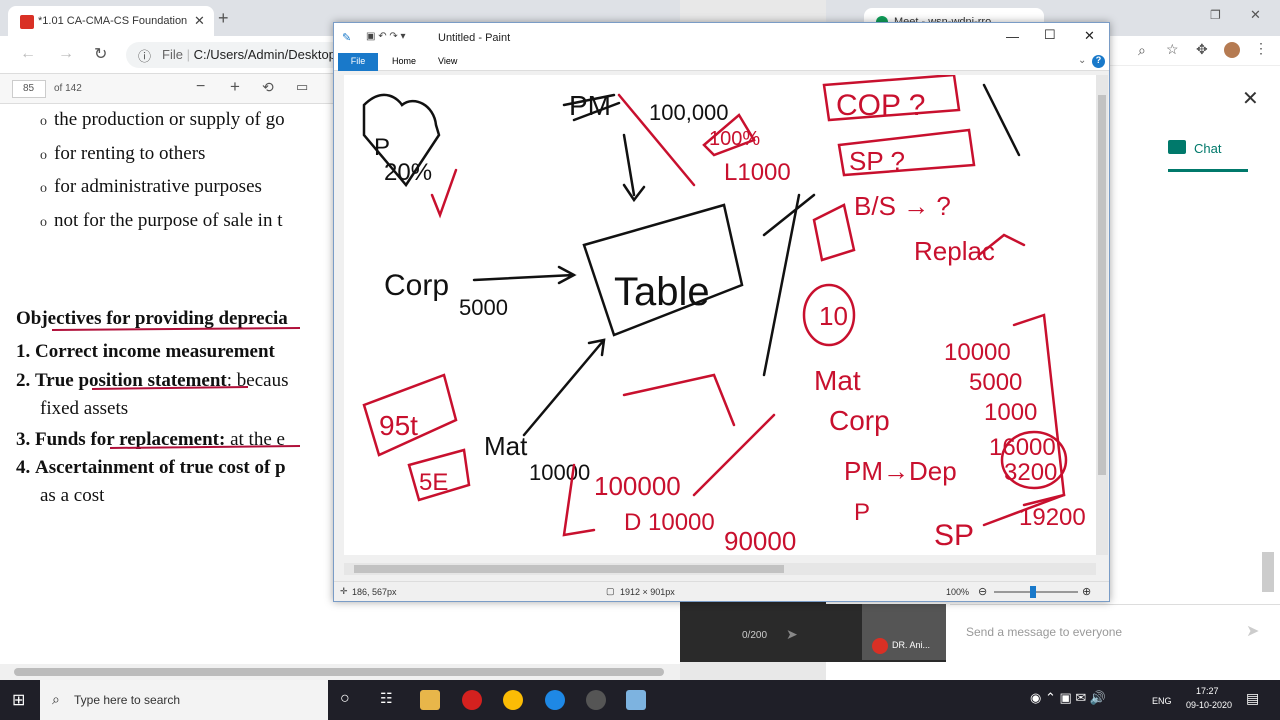  What do you see at coordinates (404, 61) in the screenshot?
I see `tab-home: Home` at bounding box center [404, 61].